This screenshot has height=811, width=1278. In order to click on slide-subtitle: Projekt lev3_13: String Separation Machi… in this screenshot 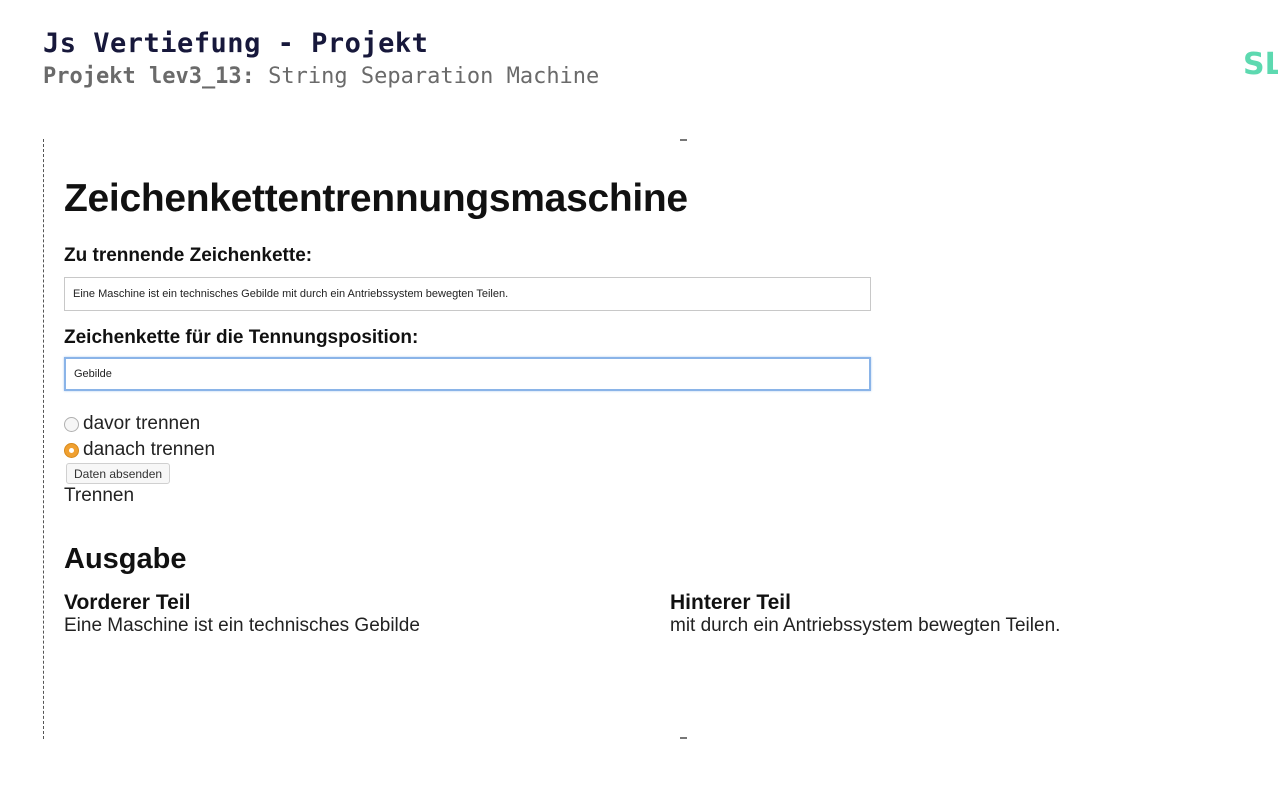, I will do `click(321, 76)`.